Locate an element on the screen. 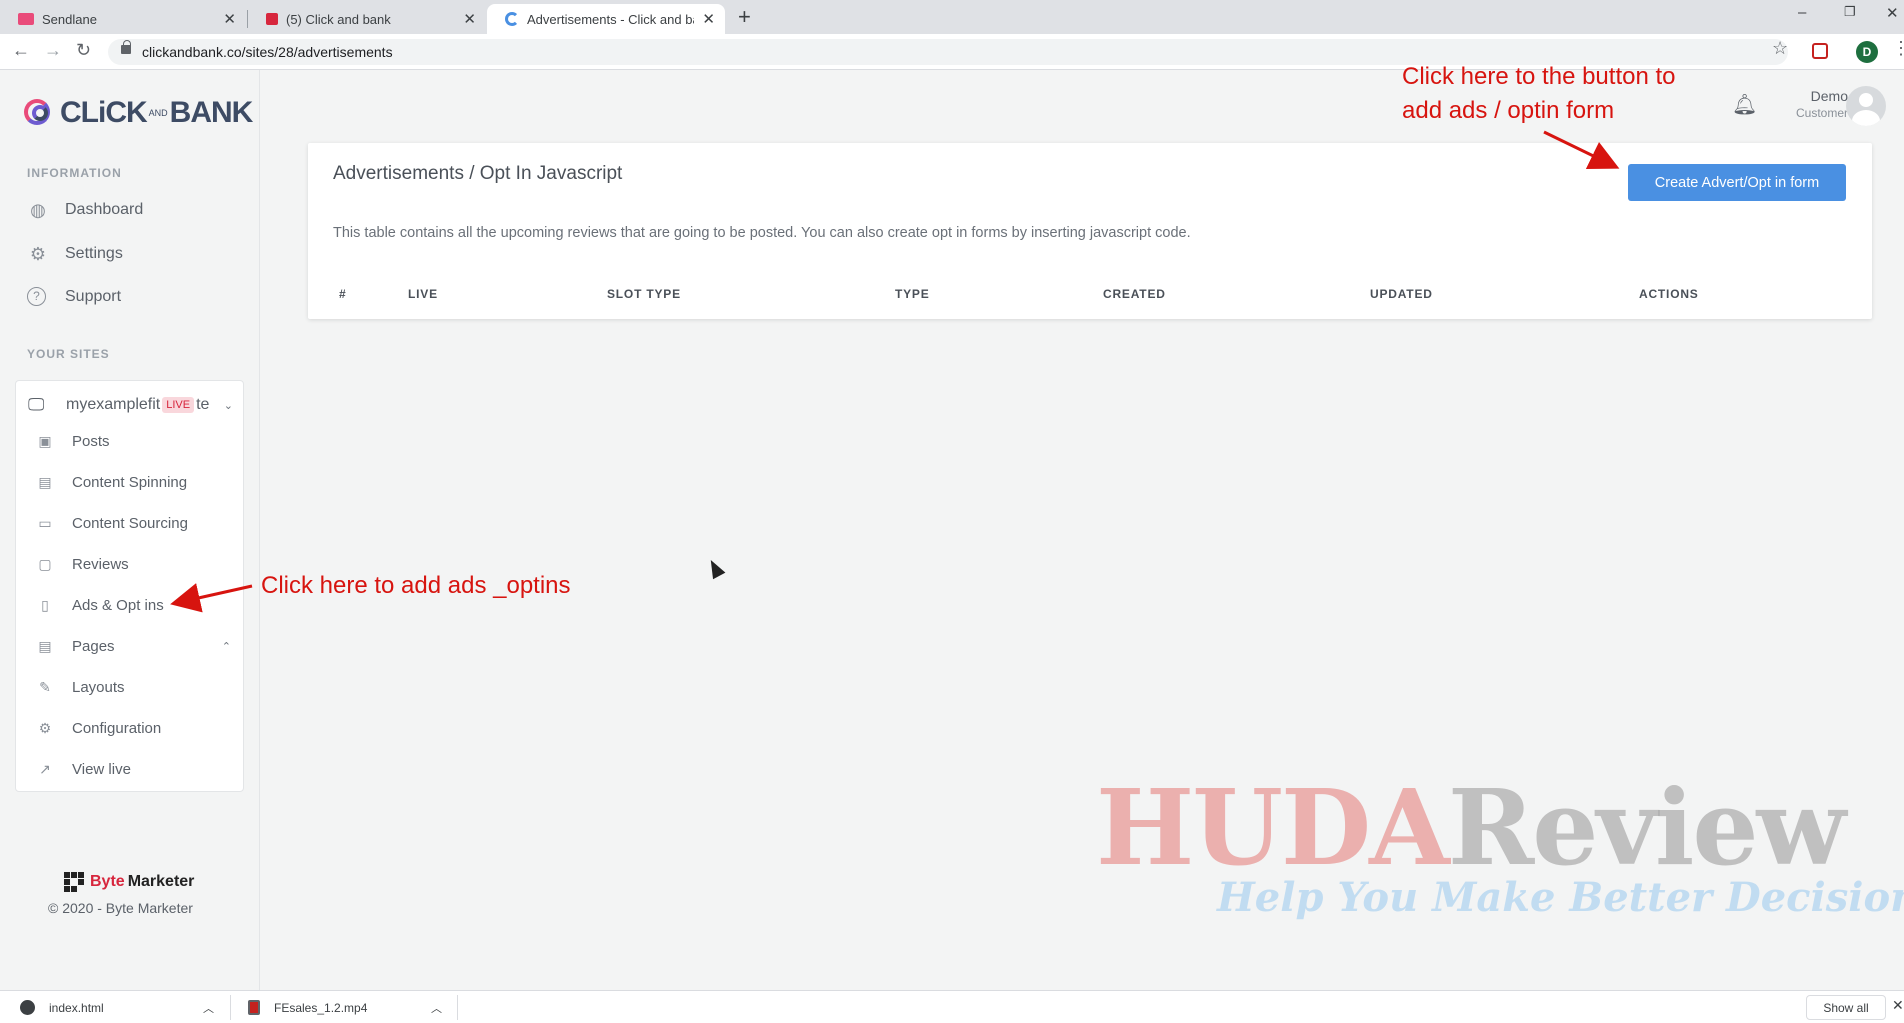 The height and width of the screenshot is (1023, 1904). sidebar-item-content-spinning: ▤ Content Spinning is located at coordinates (133, 482).